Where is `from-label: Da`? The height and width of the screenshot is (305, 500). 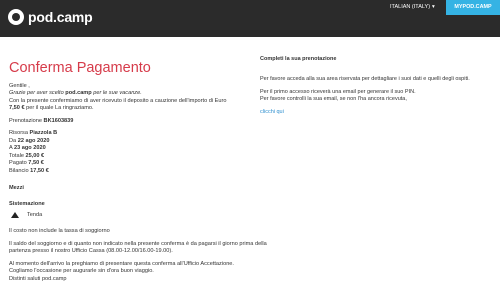 from-label: Da is located at coordinates (13, 140).